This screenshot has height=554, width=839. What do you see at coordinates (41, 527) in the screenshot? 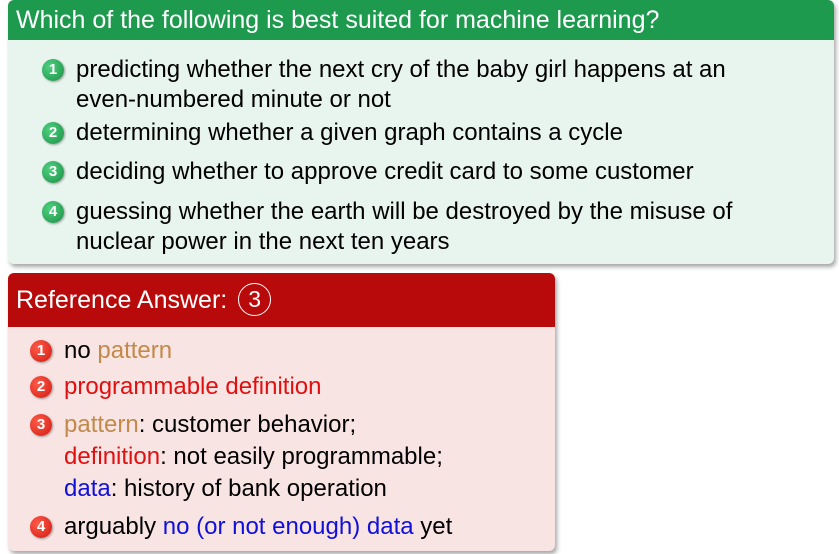
I see `answer-number-badge: 4` at bounding box center [41, 527].